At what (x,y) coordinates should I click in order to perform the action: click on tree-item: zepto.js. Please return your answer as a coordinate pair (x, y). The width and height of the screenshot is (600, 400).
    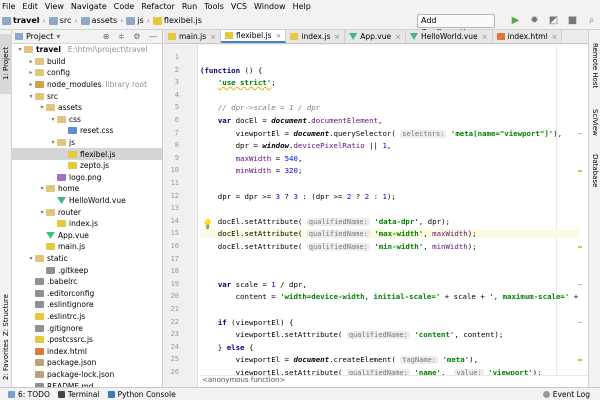
    Looking at the image, I should click on (87, 166).